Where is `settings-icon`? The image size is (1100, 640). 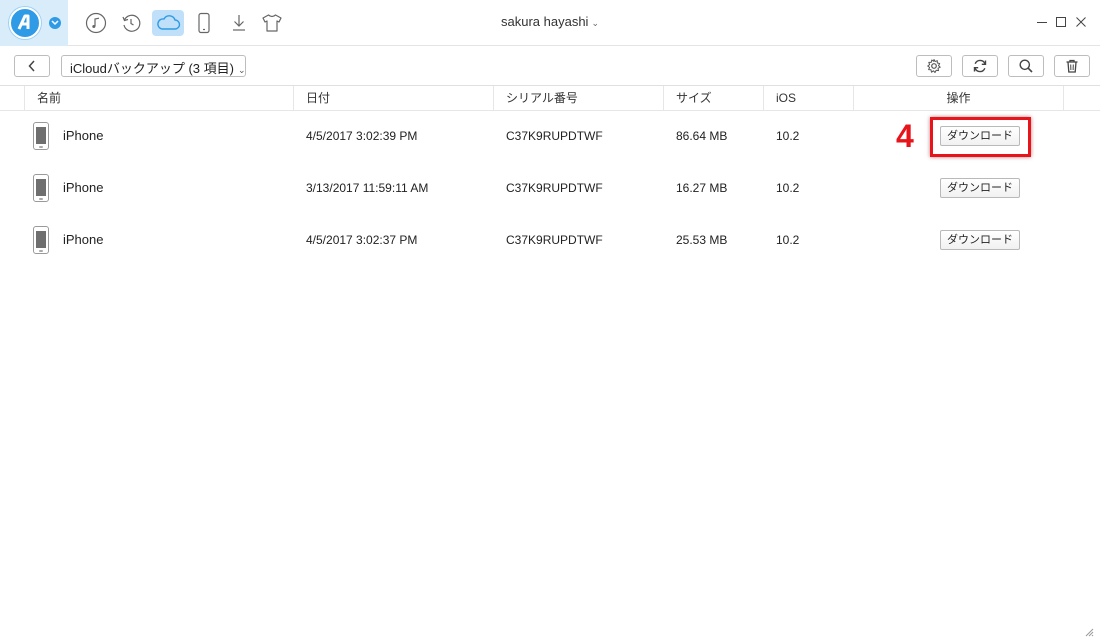
settings-icon is located at coordinates (934, 66).